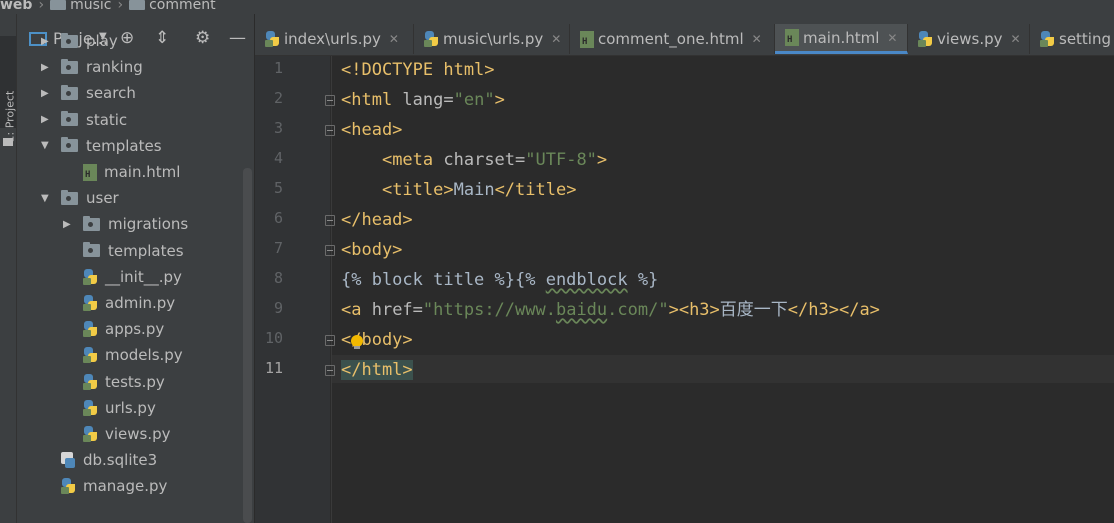  What do you see at coordinates (602, 160) in the screenshot?
I see `code-token: >` at bounding box center [602, 160].